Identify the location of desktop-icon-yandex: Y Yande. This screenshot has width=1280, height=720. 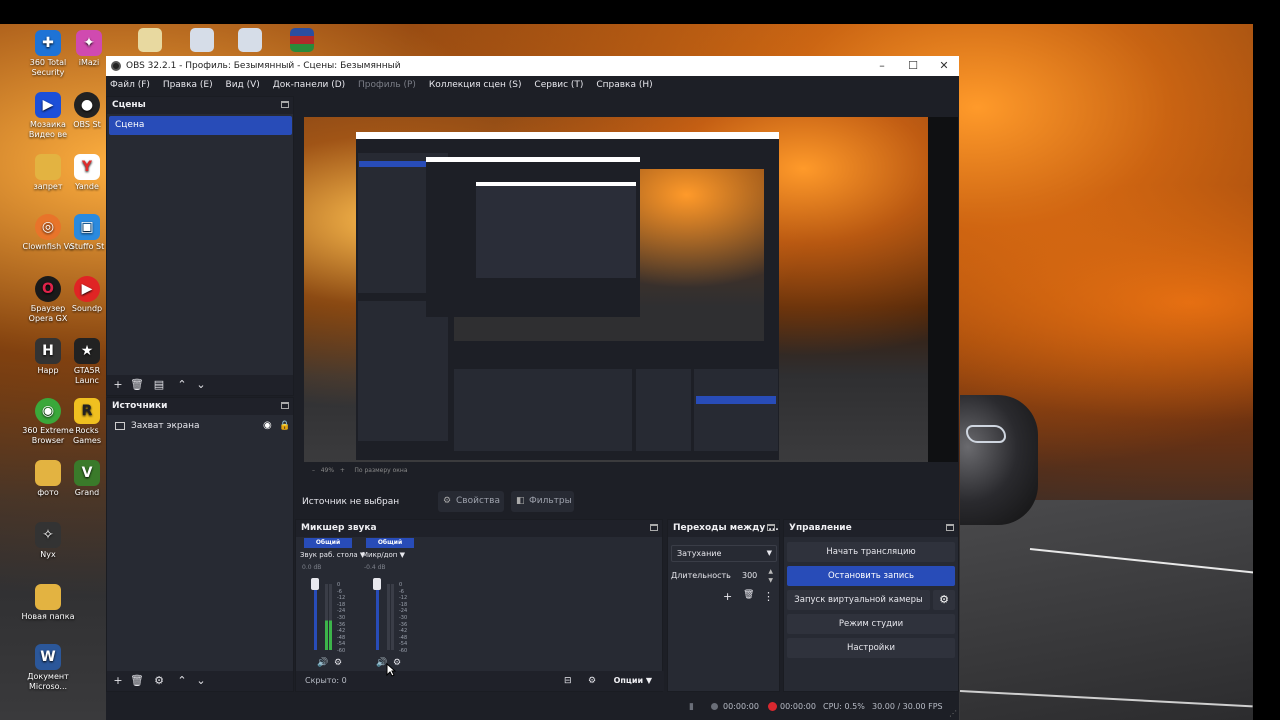
(87, 173).